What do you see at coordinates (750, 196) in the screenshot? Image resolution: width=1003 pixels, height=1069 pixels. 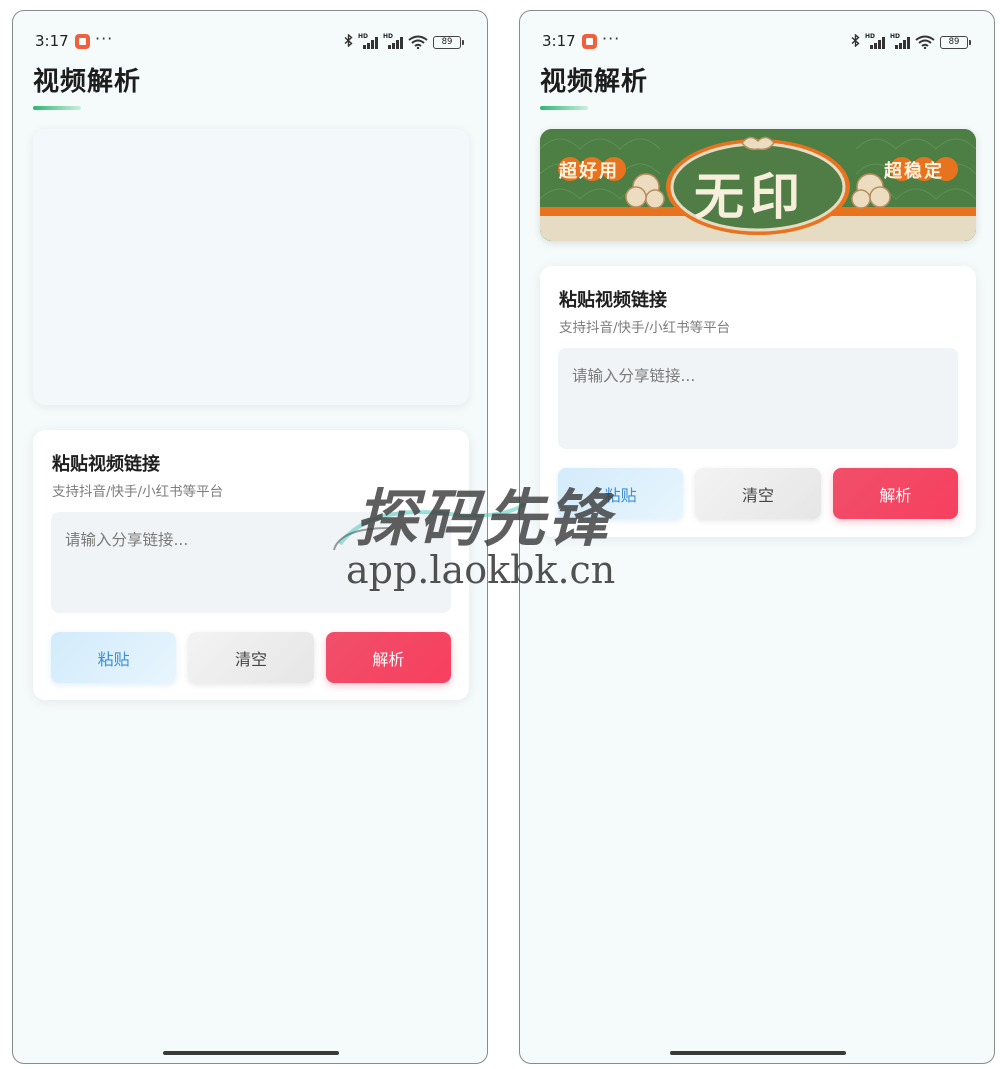 I see `banner-main-text: 无印` at bounding box center [750, 196].